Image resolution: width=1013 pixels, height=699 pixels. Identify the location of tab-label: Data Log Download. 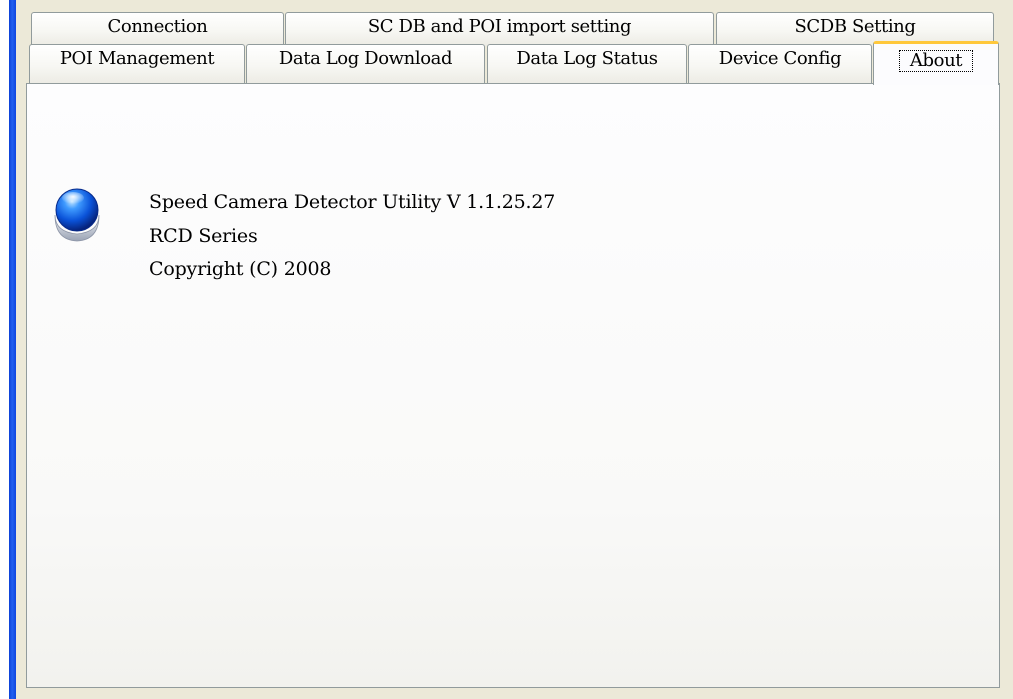
(365, 58).